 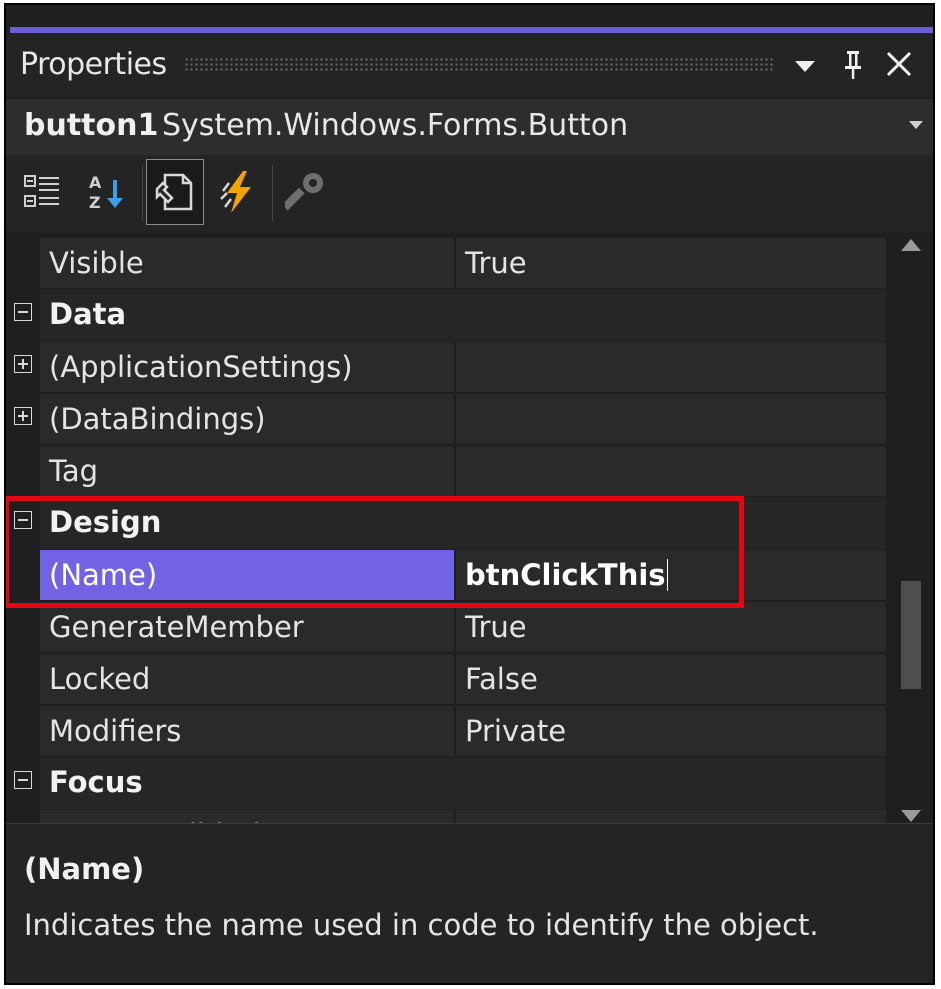 I want to click on category-label: Data, so click(x=88, y=314).